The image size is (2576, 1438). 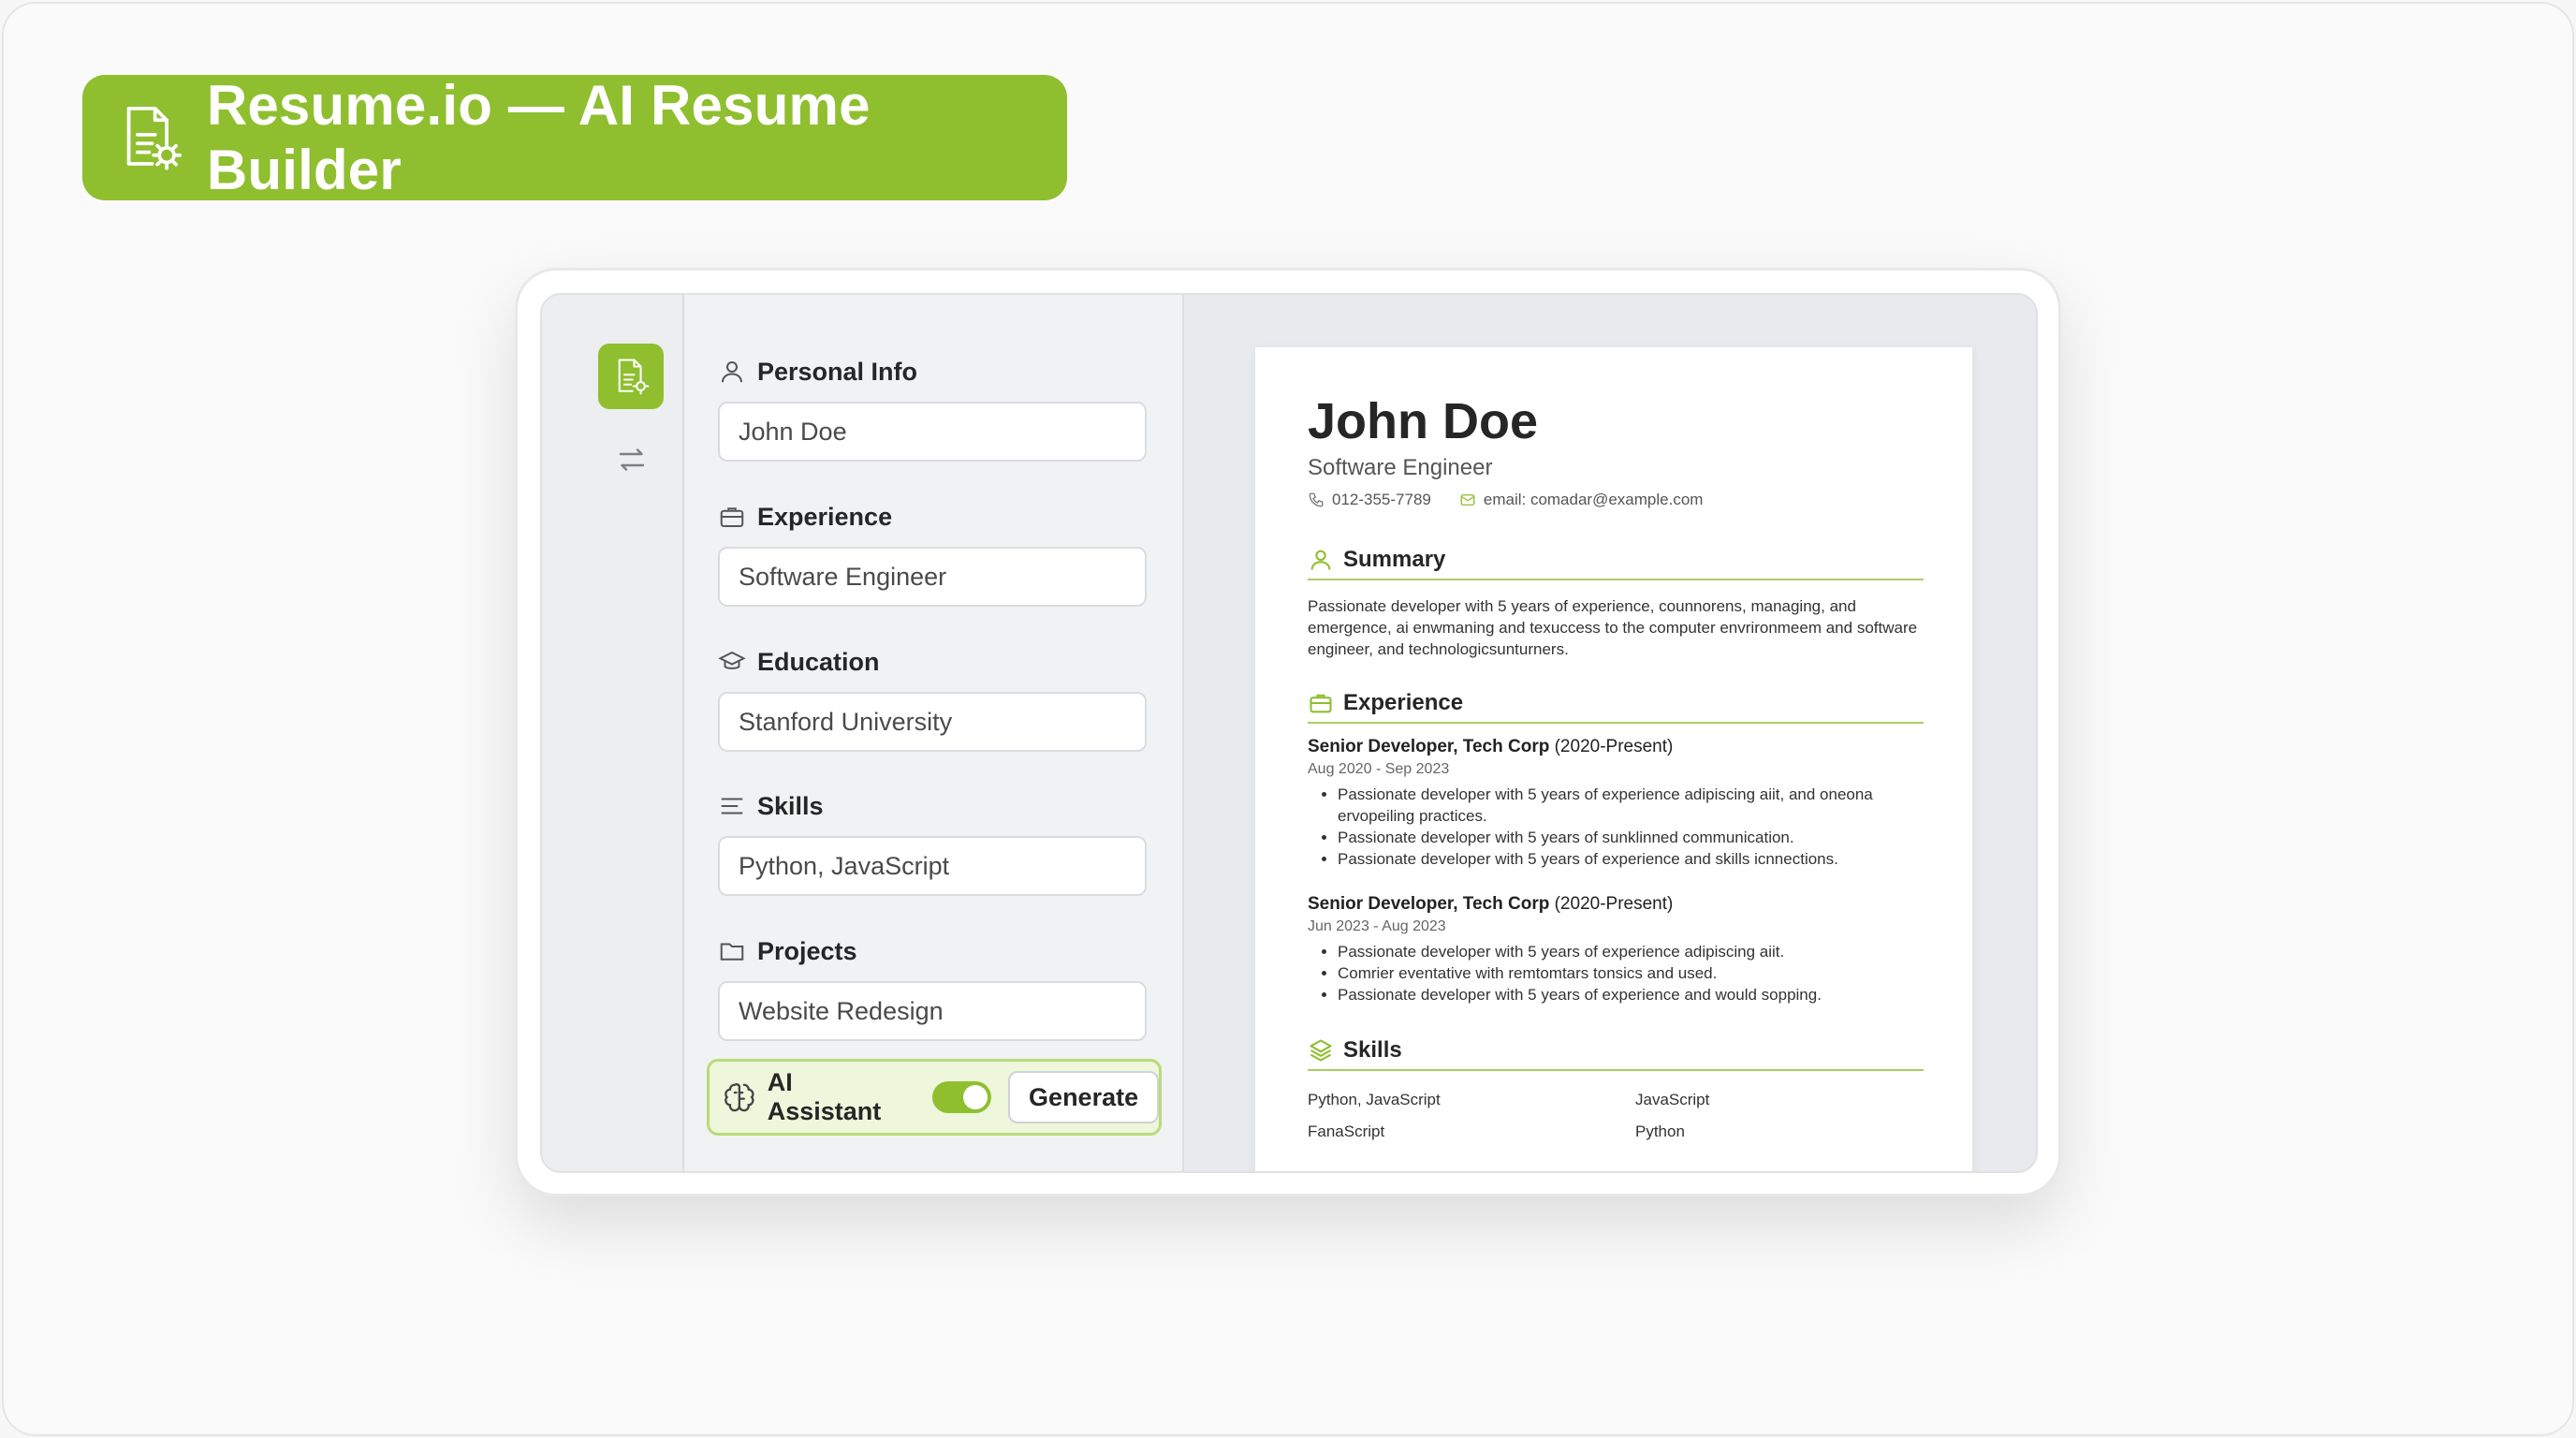 I want to click on job-dates: Aug 2020 - Sep 2023, so click(x=1379, y=769).